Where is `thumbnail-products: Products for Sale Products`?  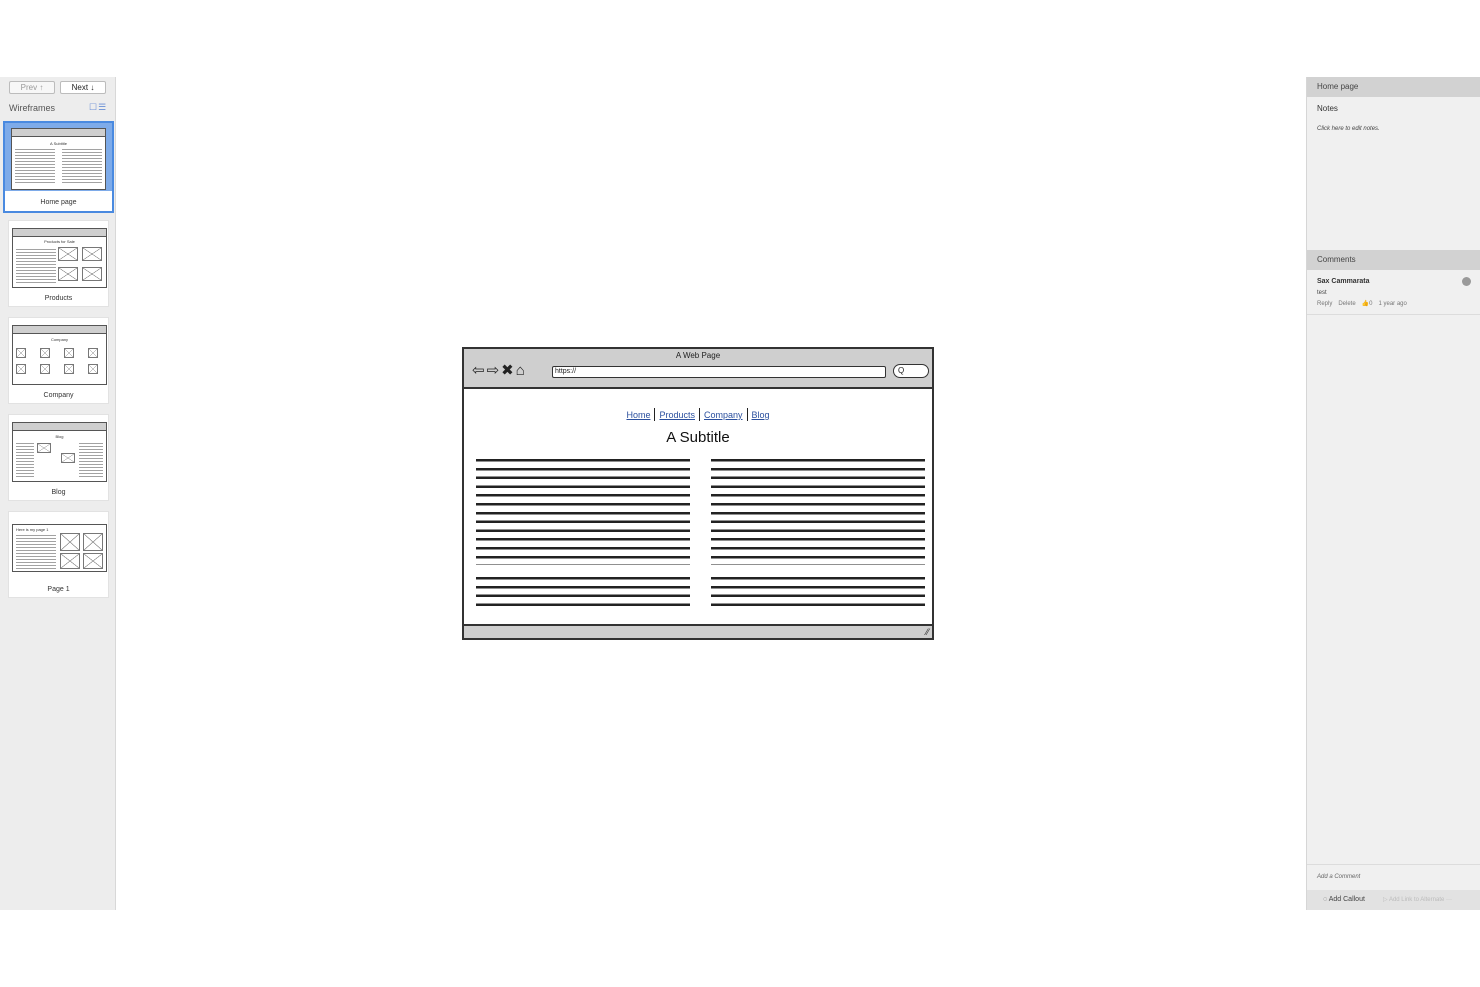
thumbnail-products: Products for Sale Products is located at coordinates (58, 263).